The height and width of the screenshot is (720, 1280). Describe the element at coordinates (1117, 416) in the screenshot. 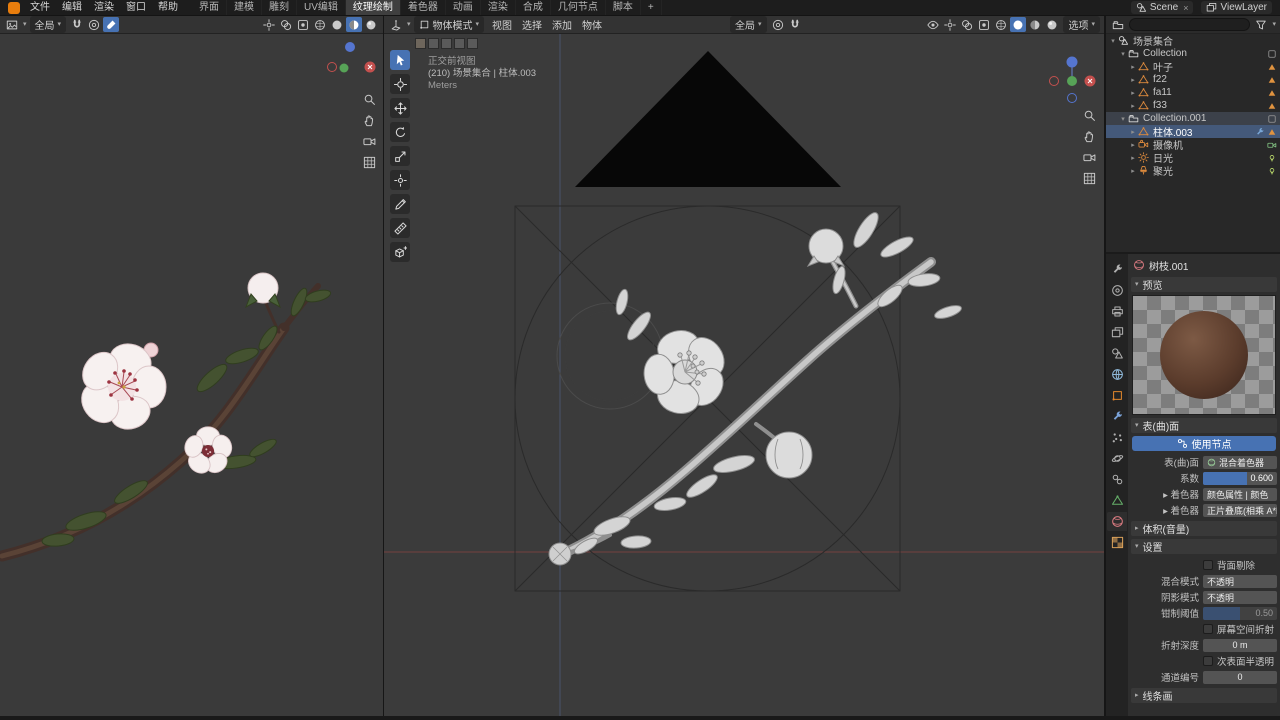

I see `properties-tab-modifiers` at that location.